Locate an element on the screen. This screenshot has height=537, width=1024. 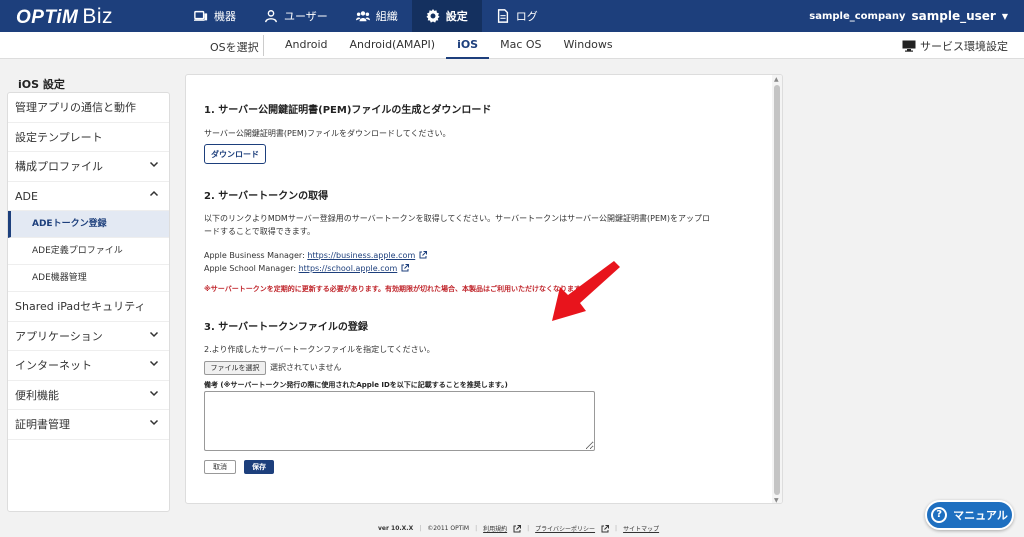
nav-logs-label: ログ is located at coordinates (526, 16).